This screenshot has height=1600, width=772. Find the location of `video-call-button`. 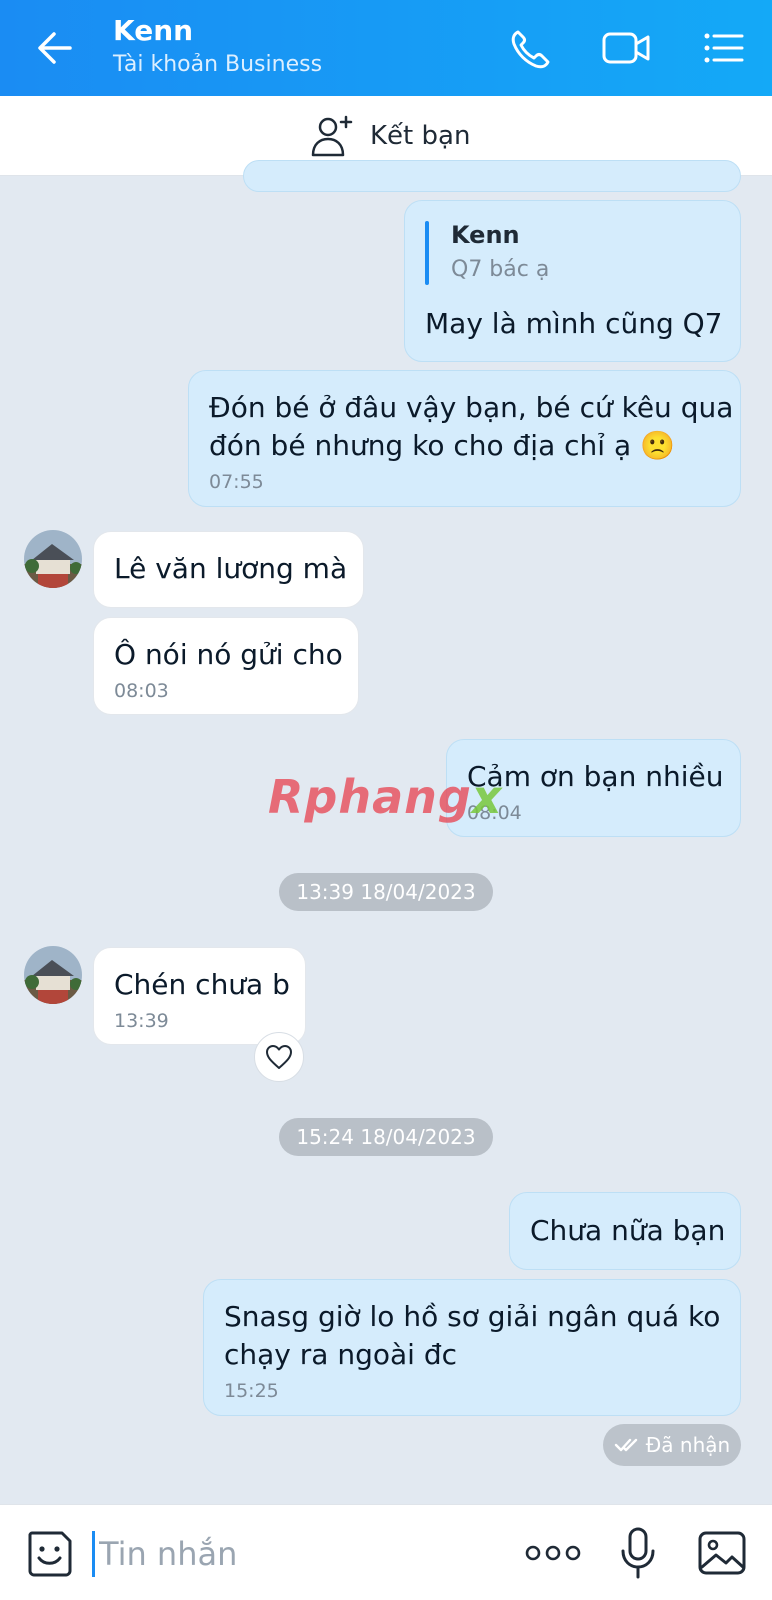

video-call-button is located at coordinates (626, 48).